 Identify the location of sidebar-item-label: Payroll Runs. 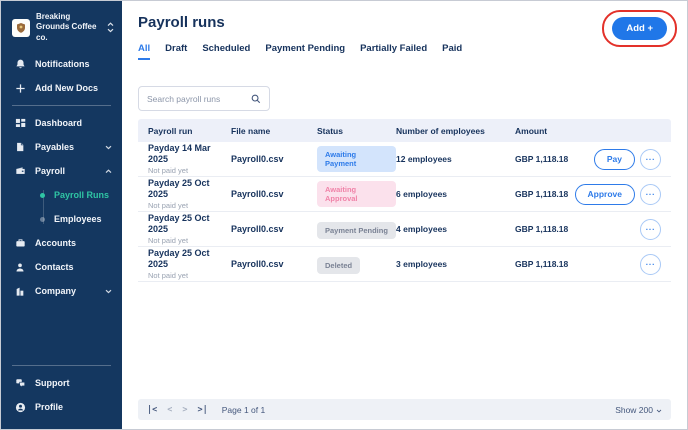
(82, 195).